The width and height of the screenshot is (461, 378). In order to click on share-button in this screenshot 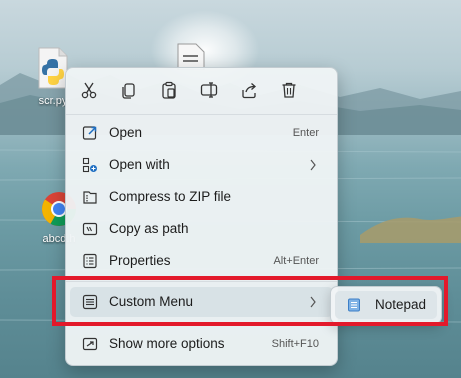, I will do `click(249, 90)`.